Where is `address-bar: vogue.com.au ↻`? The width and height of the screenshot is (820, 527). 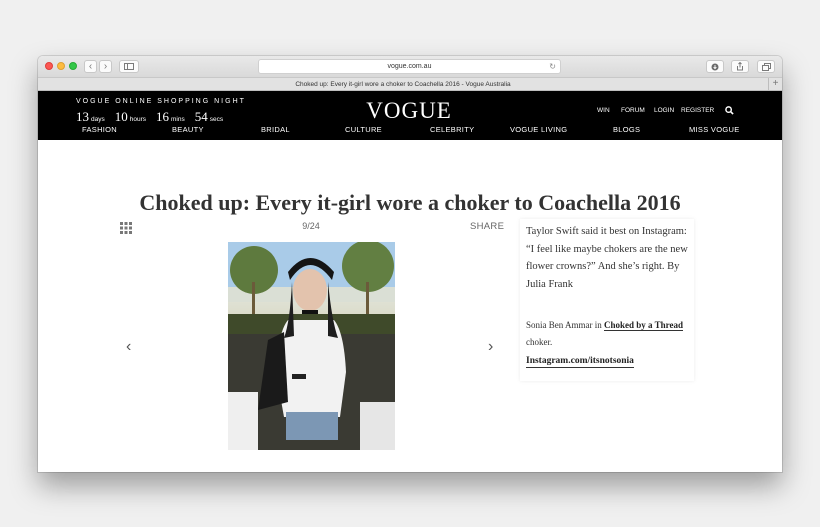
address-bar: vogue.com.au ↻ is located at coordinates (409, 66).